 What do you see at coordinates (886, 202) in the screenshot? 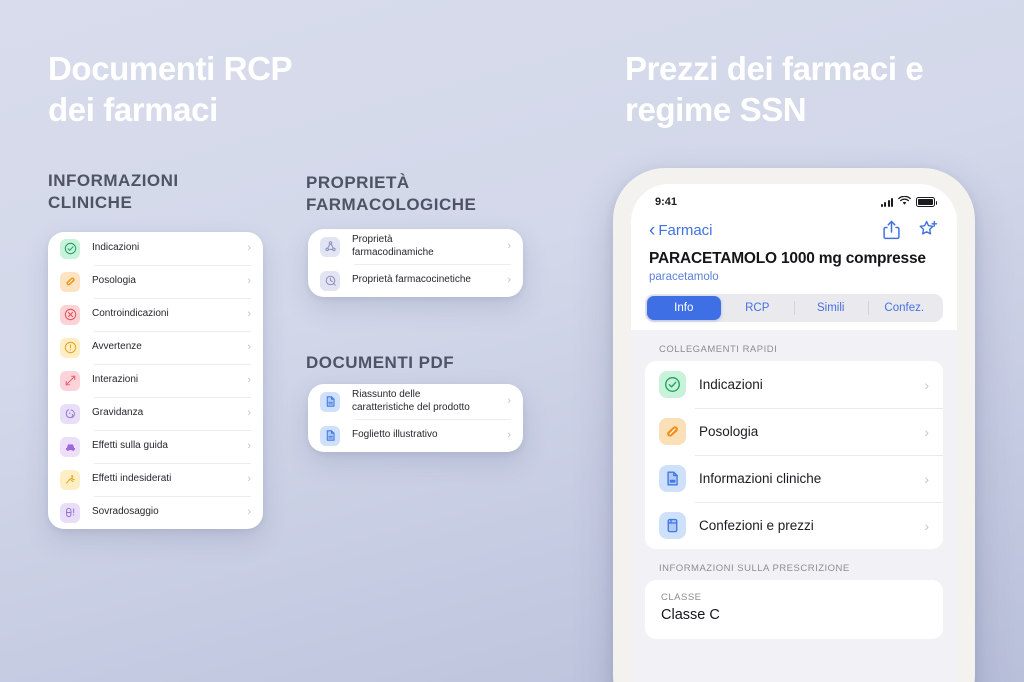
I see `signal-icon` at bounding box center [886, 202].